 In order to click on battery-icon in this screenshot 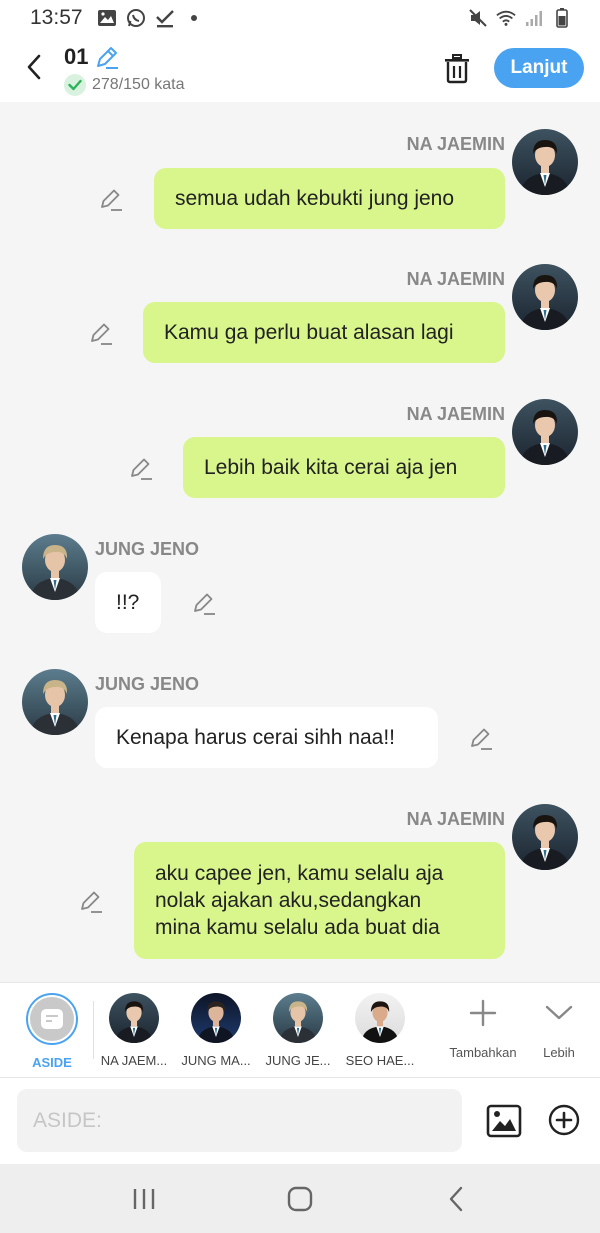, I will do `click(562, 18)`.